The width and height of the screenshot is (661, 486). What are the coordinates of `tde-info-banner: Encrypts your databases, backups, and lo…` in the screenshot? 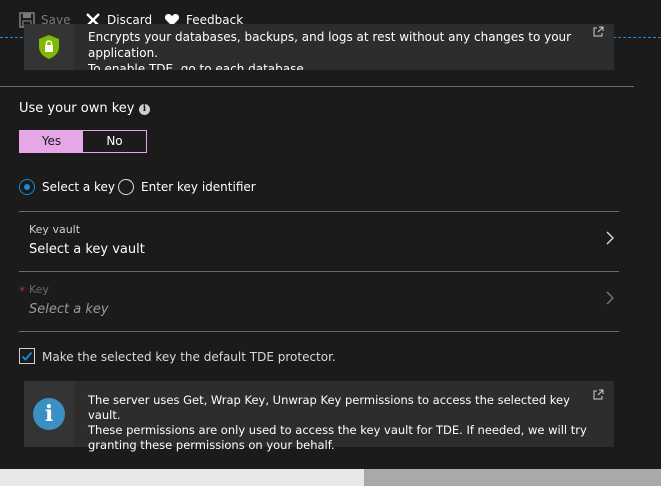 It's located at (319, 47).